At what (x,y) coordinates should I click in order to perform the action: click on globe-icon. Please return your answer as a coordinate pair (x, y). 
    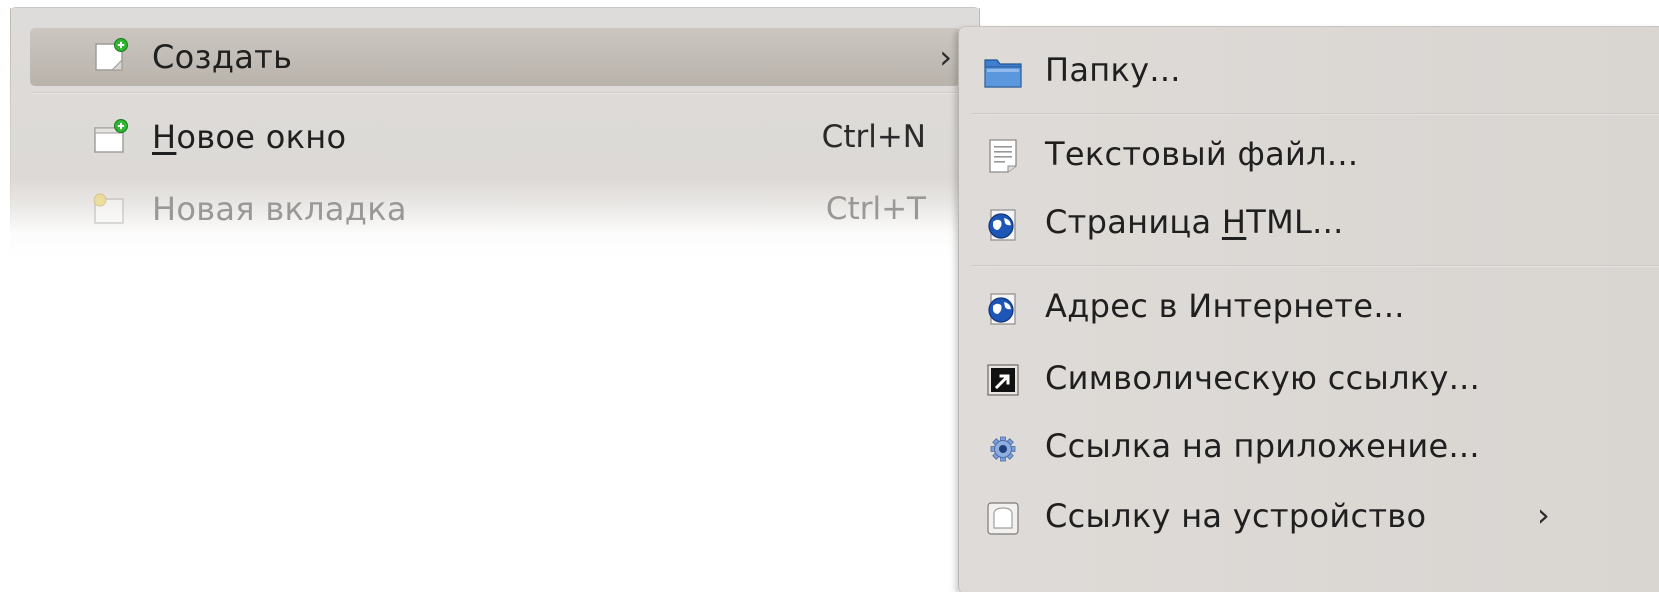
    Looking at the image, I should click on (1002, 309).